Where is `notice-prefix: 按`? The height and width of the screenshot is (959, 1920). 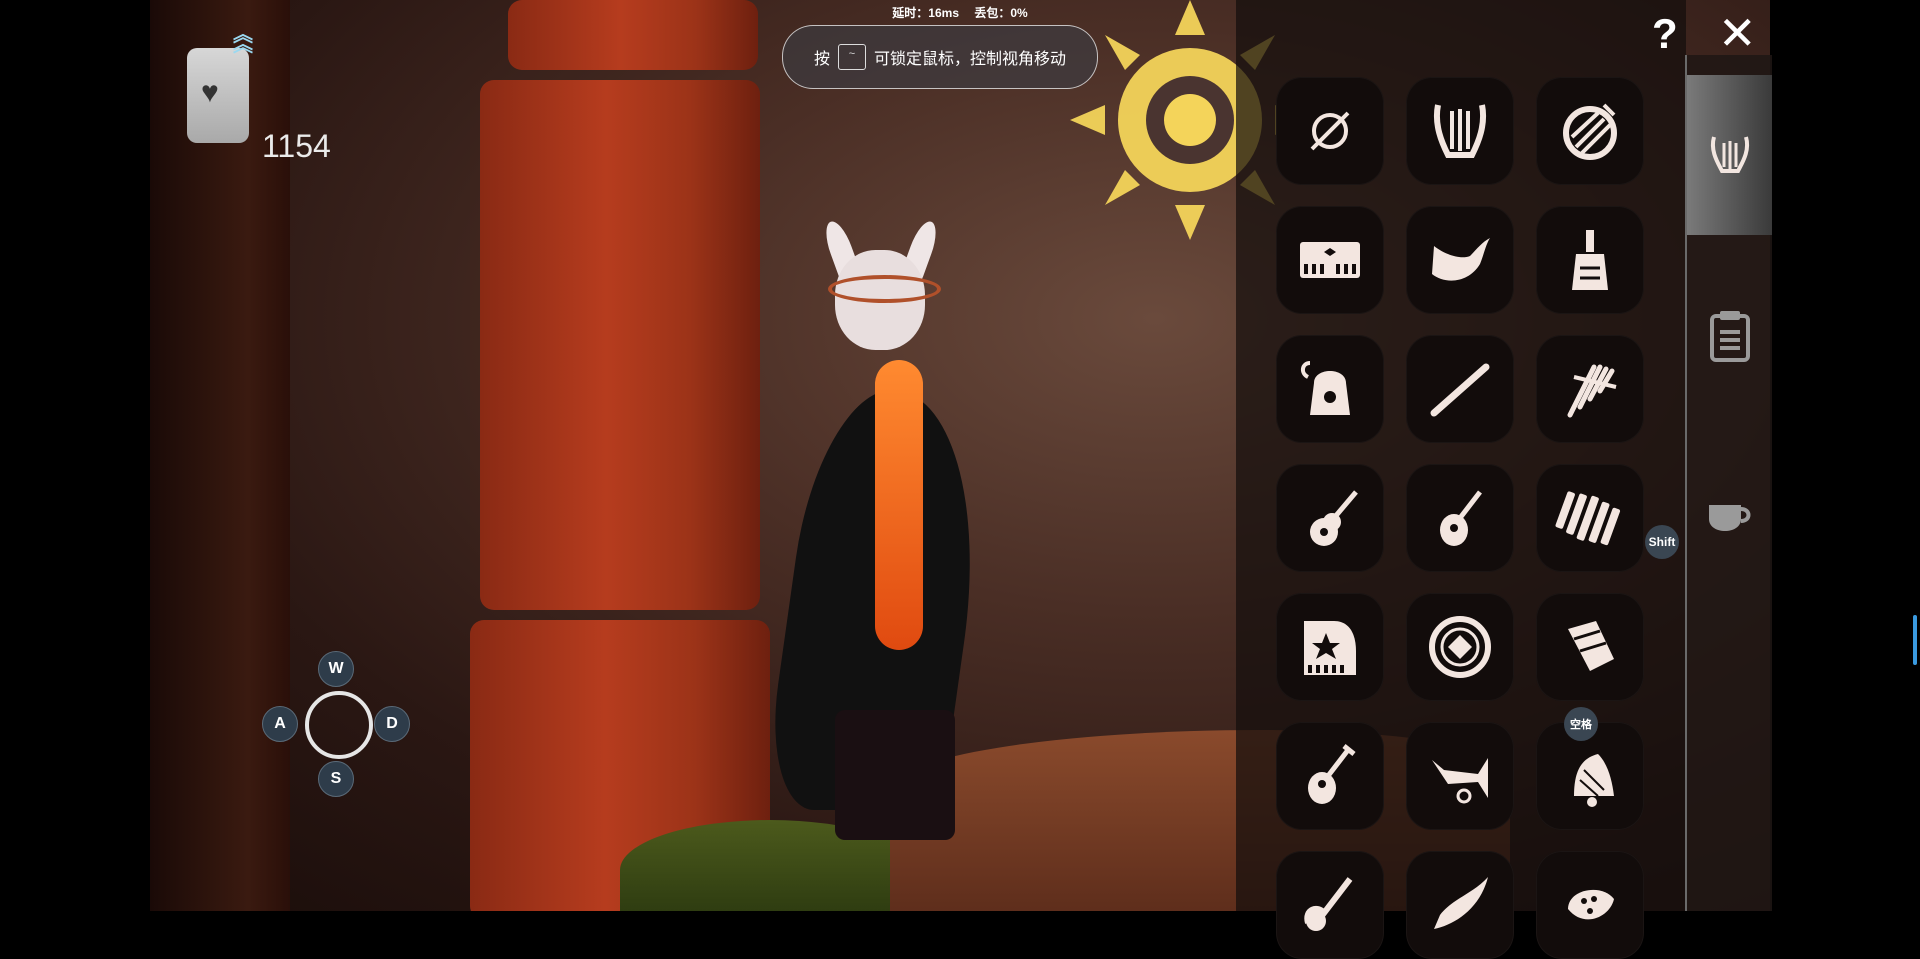
notice-prefix: 按 is located at coordinates (821, 59).